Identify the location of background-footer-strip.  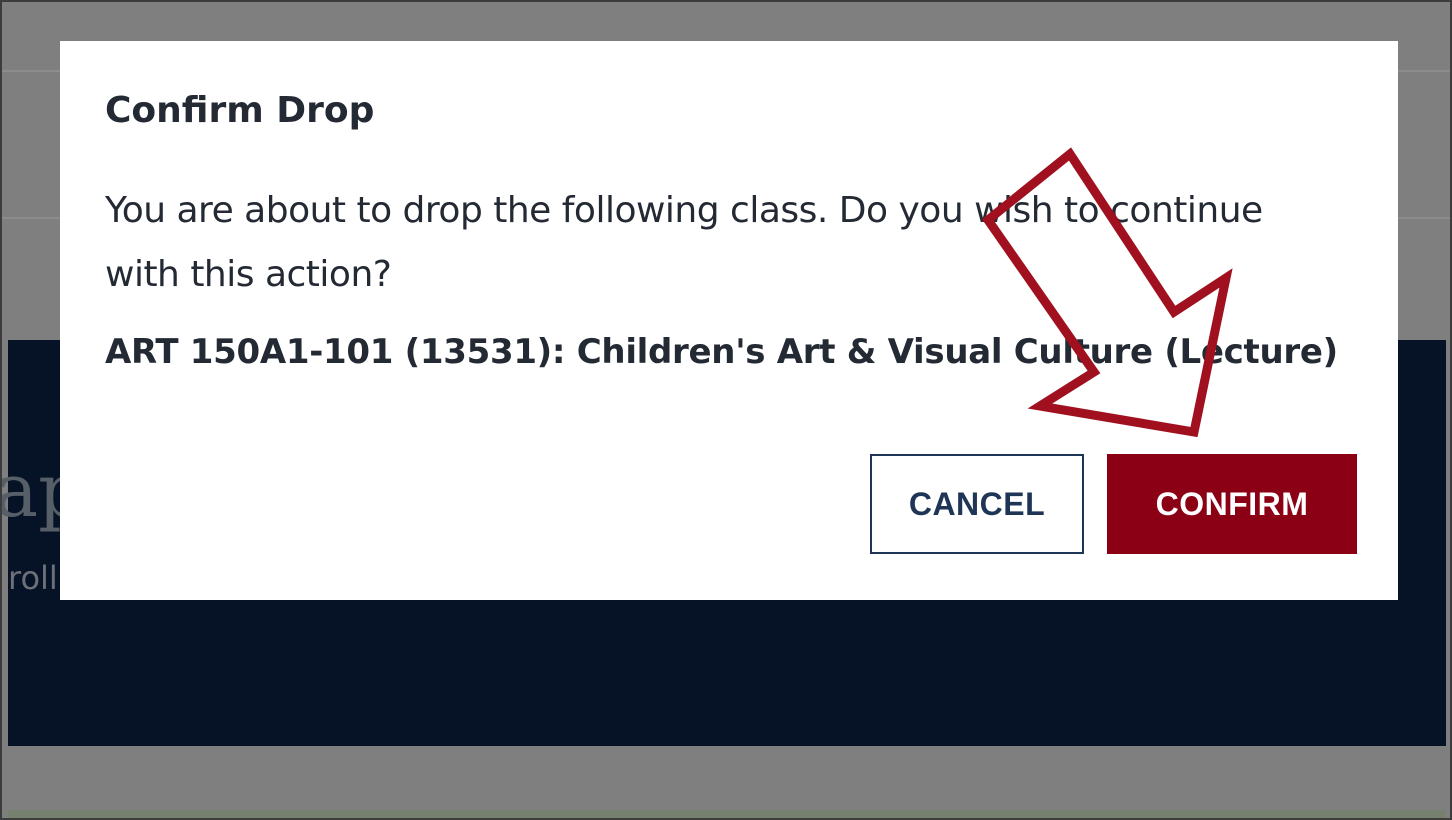
(727, 814).